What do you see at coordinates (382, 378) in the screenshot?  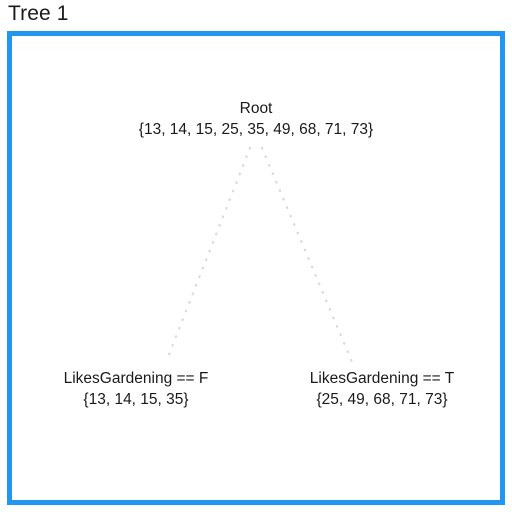 I see `tree-node-right-child-label: LikesGardening == T` at bounding box center [382, 378].